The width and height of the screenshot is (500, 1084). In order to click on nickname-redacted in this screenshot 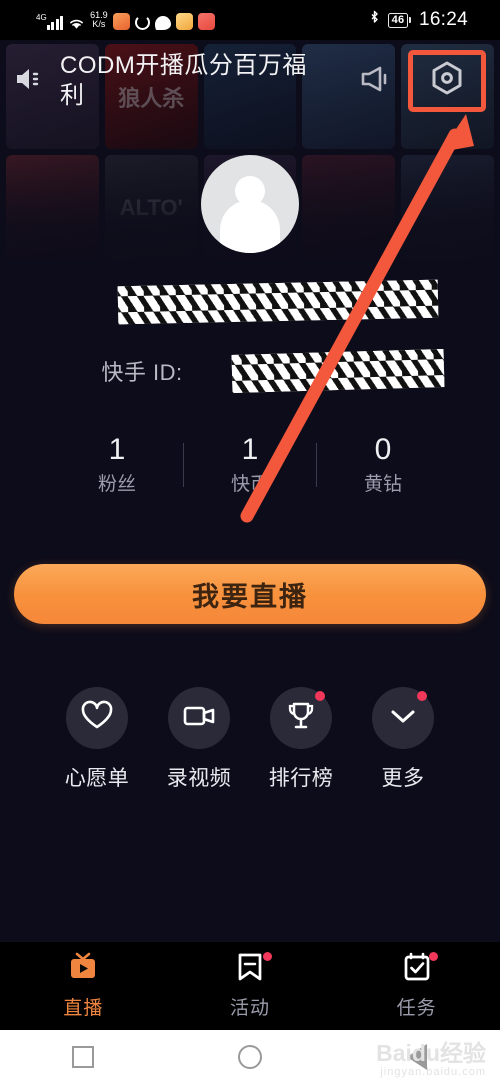, I will do `click(278, 302)`.